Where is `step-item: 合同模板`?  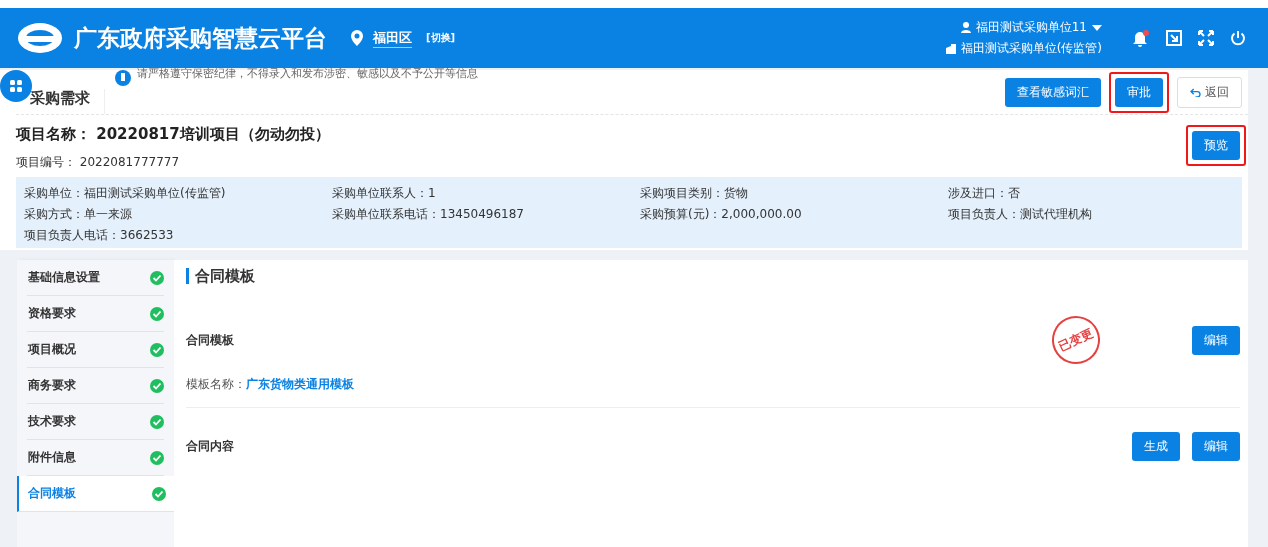
step-item: 合同模板 is located at coordinates (95, 494).